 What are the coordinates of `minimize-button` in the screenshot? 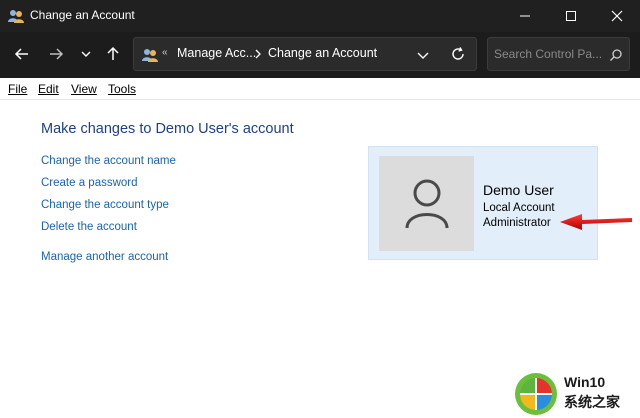 It's located at (525, 16).